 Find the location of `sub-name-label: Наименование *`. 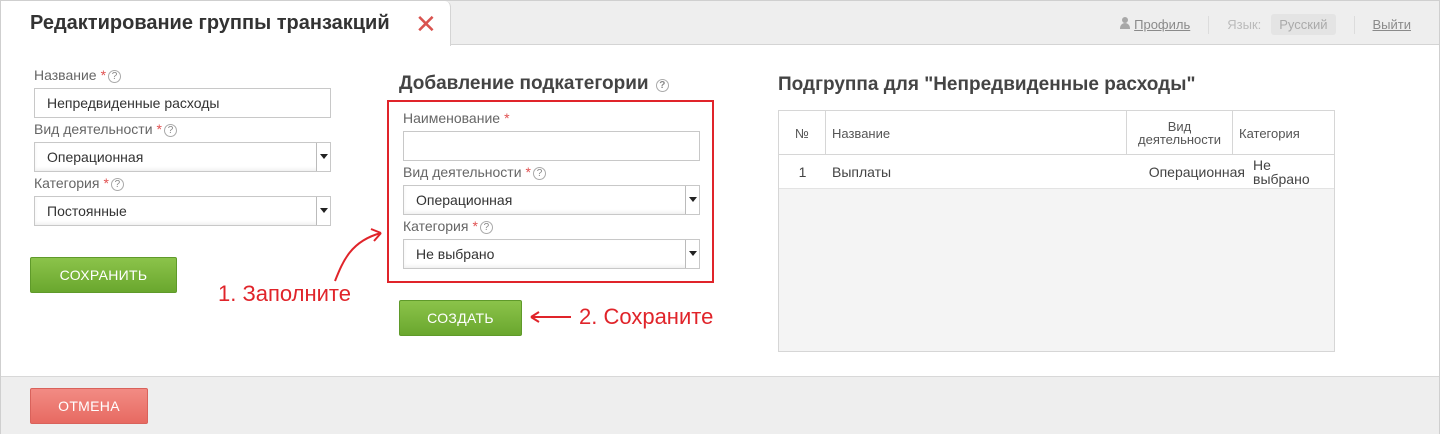

sub-name-label: Наименование * is located at coordinates (456, 118).